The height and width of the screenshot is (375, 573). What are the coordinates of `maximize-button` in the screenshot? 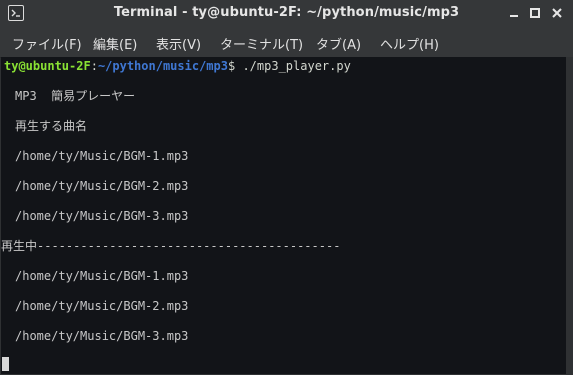 It's located at (535, 13).